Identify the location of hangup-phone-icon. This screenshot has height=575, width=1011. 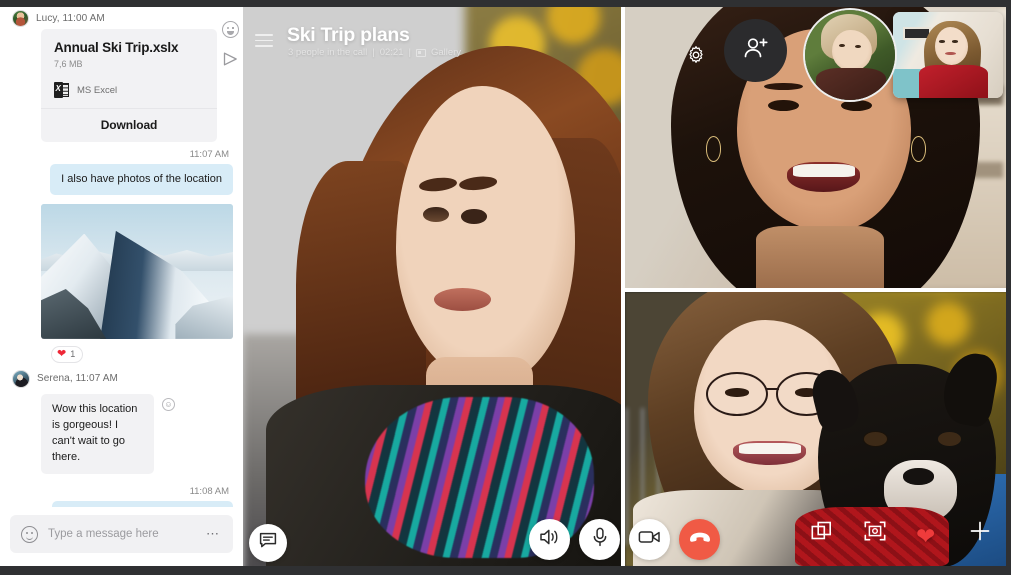
(700, 539).